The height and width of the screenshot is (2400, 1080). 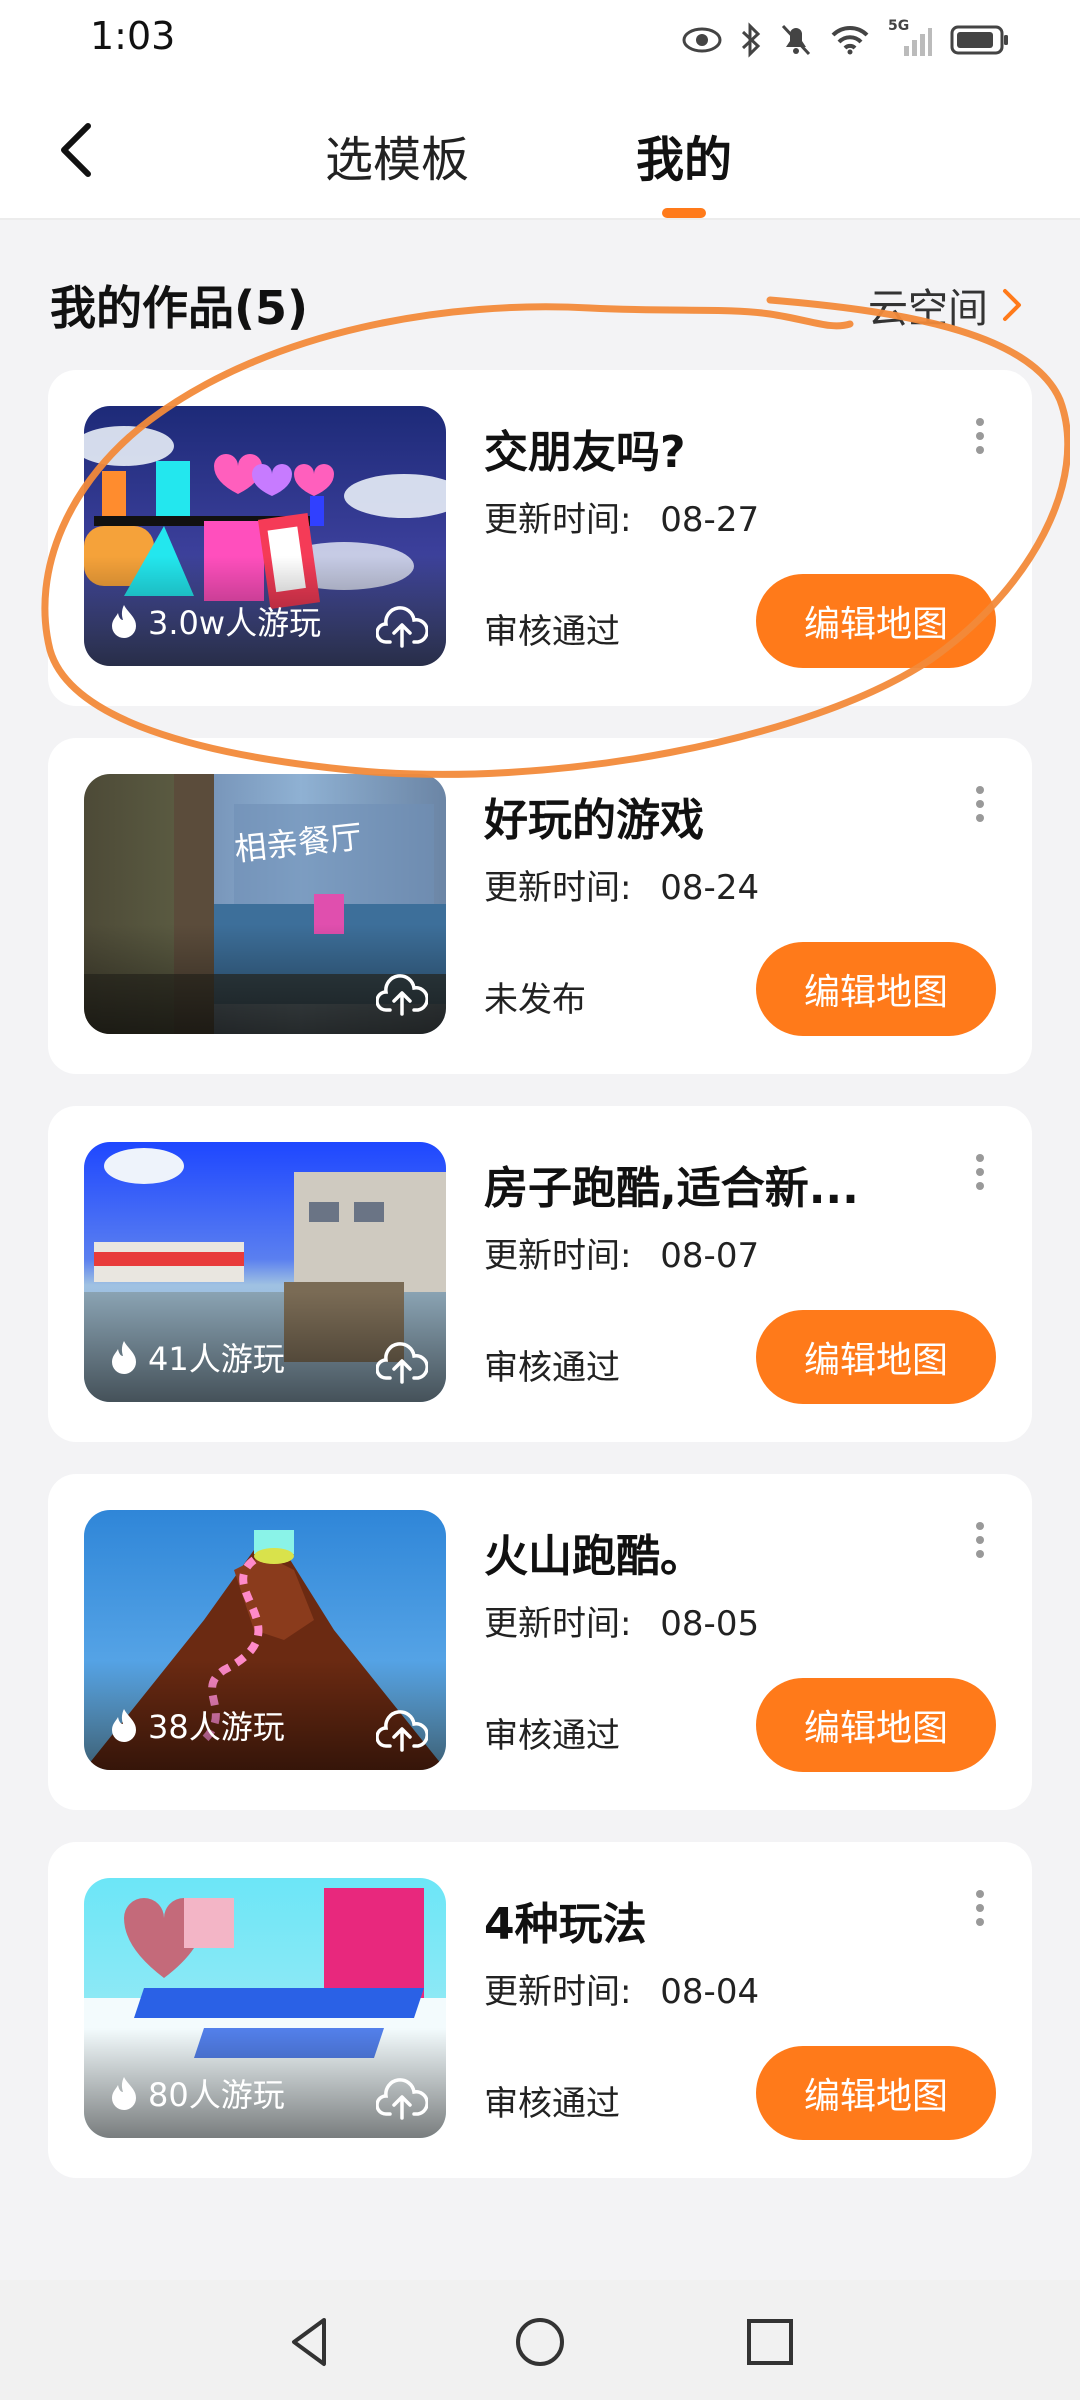 What do you see at coordinates (535, 1000) in the screenshot?
I see `review-status: 未发布` at bounding box center [535, 1000].